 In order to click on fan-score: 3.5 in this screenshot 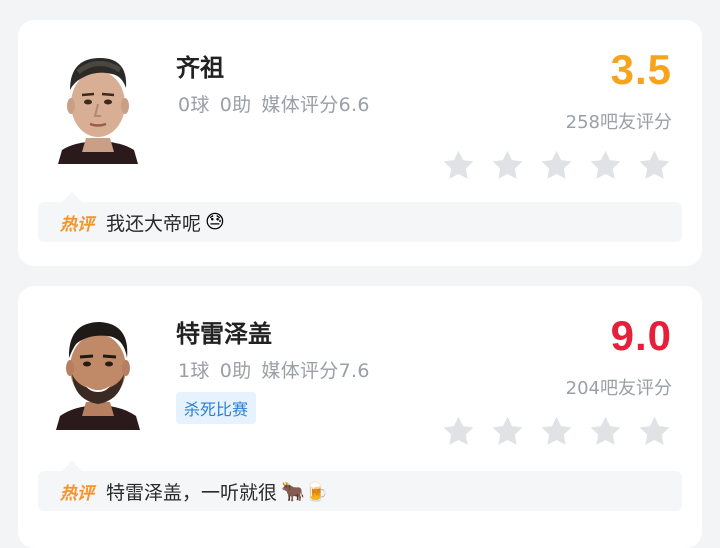, I will do `click(641, 69)`.